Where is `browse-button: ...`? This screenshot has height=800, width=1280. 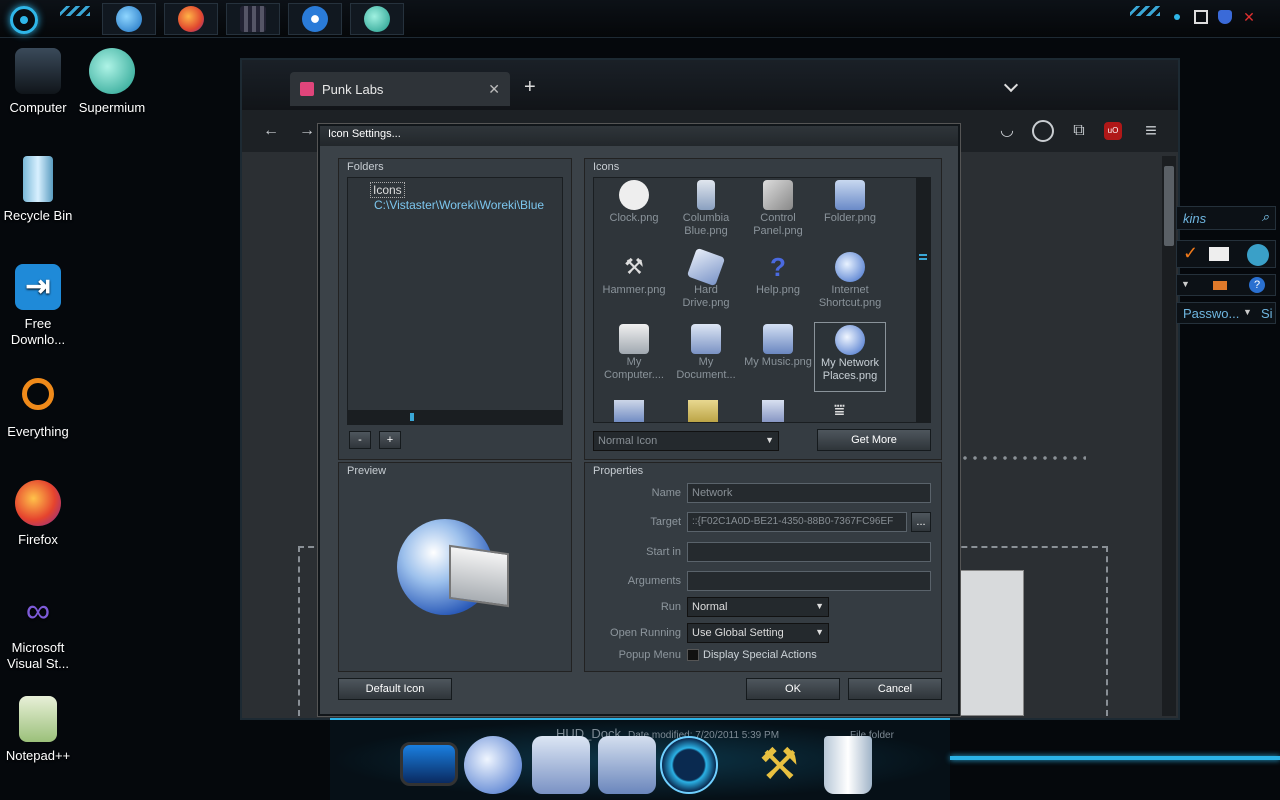 browse-button: ... is located at coordinates (921, 522).